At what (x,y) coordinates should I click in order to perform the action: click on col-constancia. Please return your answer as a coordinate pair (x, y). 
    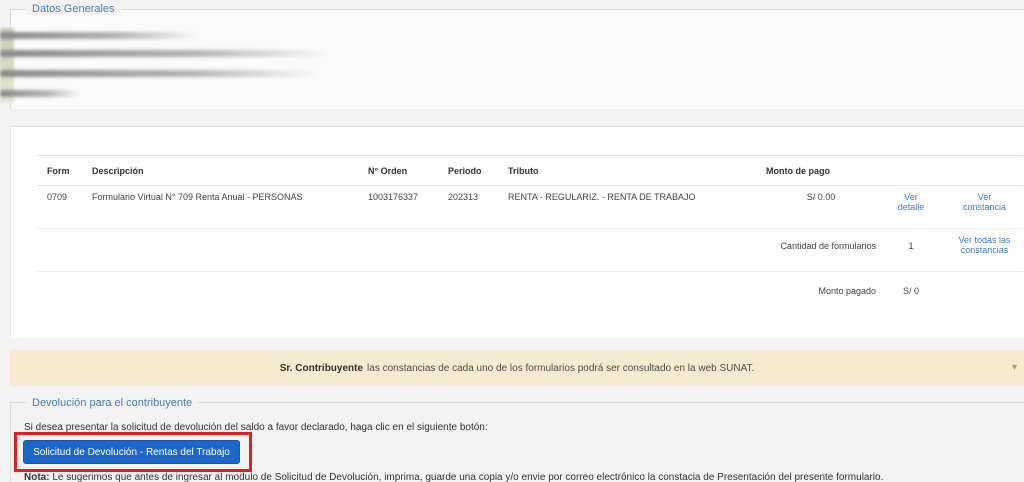
    Looking at the image, I should click on (979, 170).